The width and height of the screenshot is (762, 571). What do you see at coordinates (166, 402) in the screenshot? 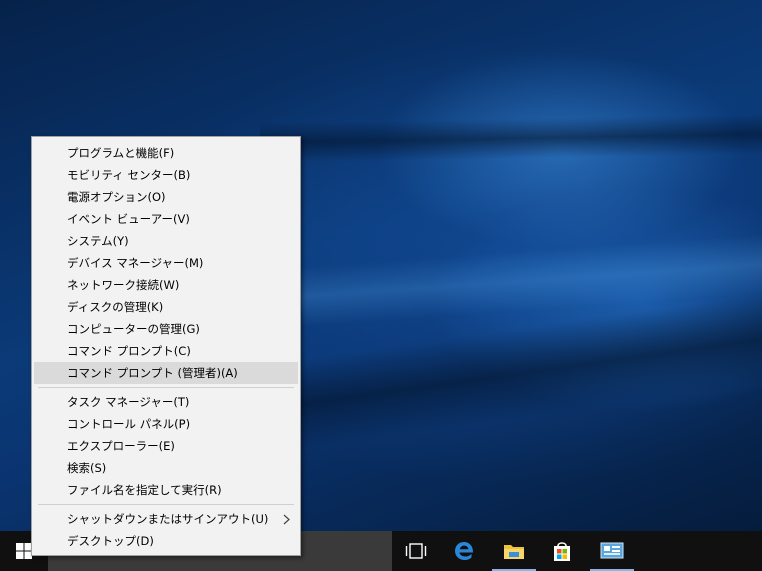
I see `menu-item-task-manager: タスク マネージャー(T)` at bounding box center [166, 402].